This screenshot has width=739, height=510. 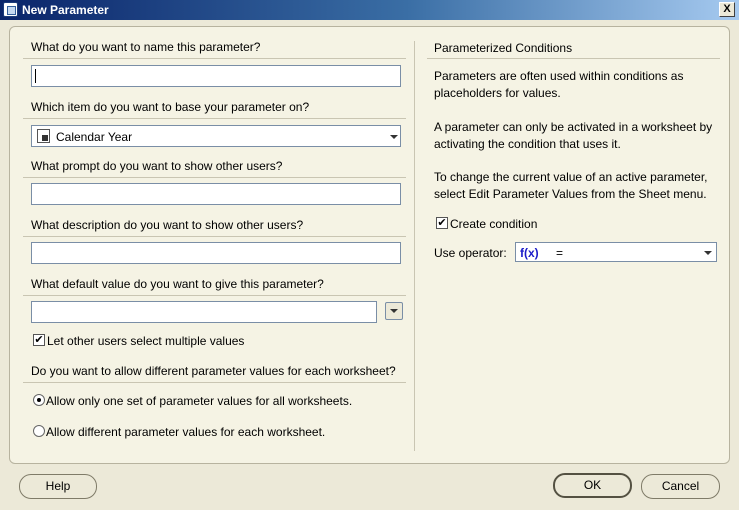 I want to click on default-value-input, so click(x=204, y=312).